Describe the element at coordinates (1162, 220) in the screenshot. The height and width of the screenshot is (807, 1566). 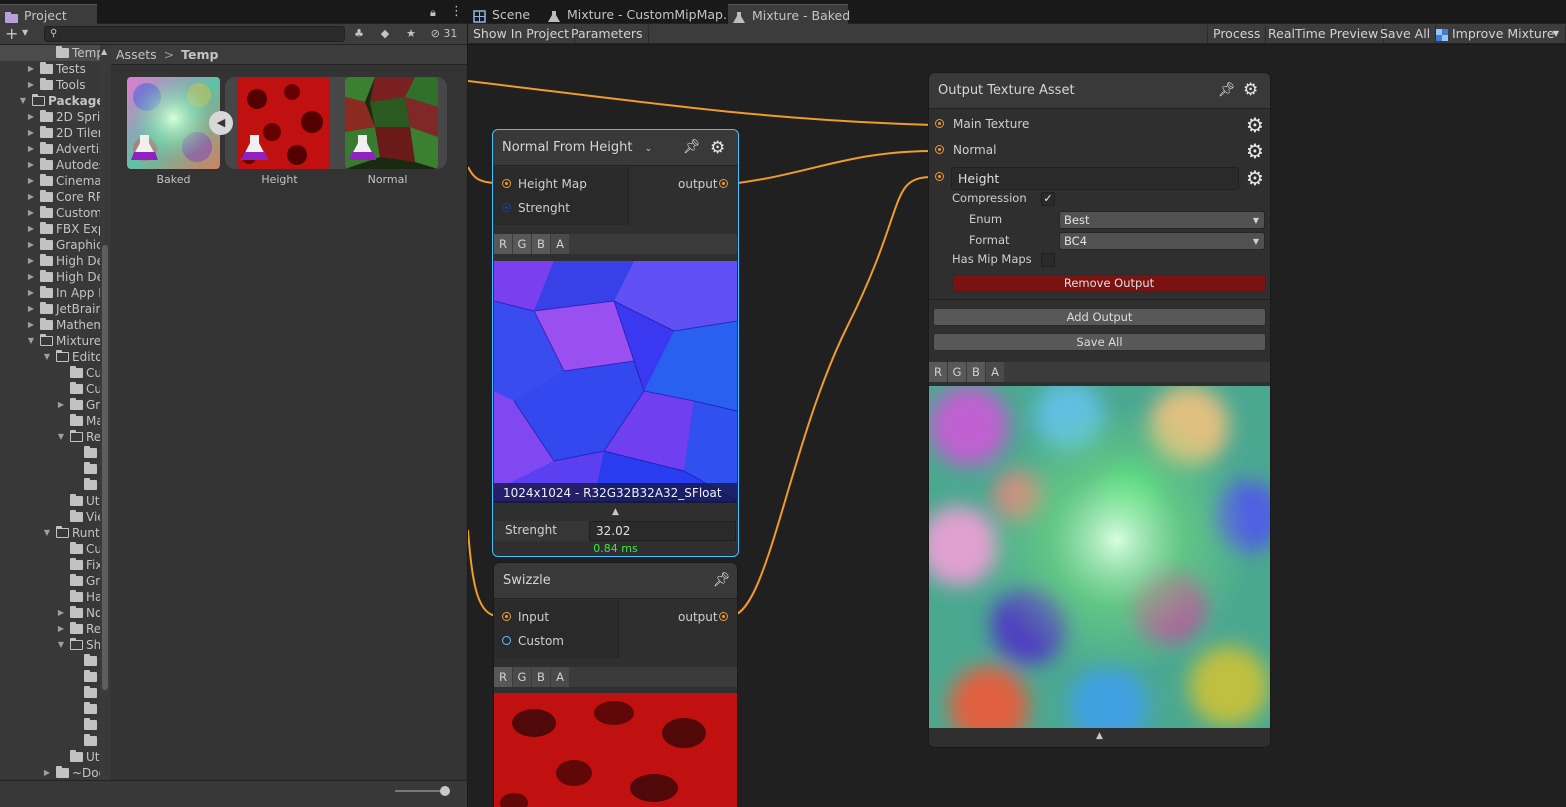
I see `compression-enum-dropdown: Best` at that location.